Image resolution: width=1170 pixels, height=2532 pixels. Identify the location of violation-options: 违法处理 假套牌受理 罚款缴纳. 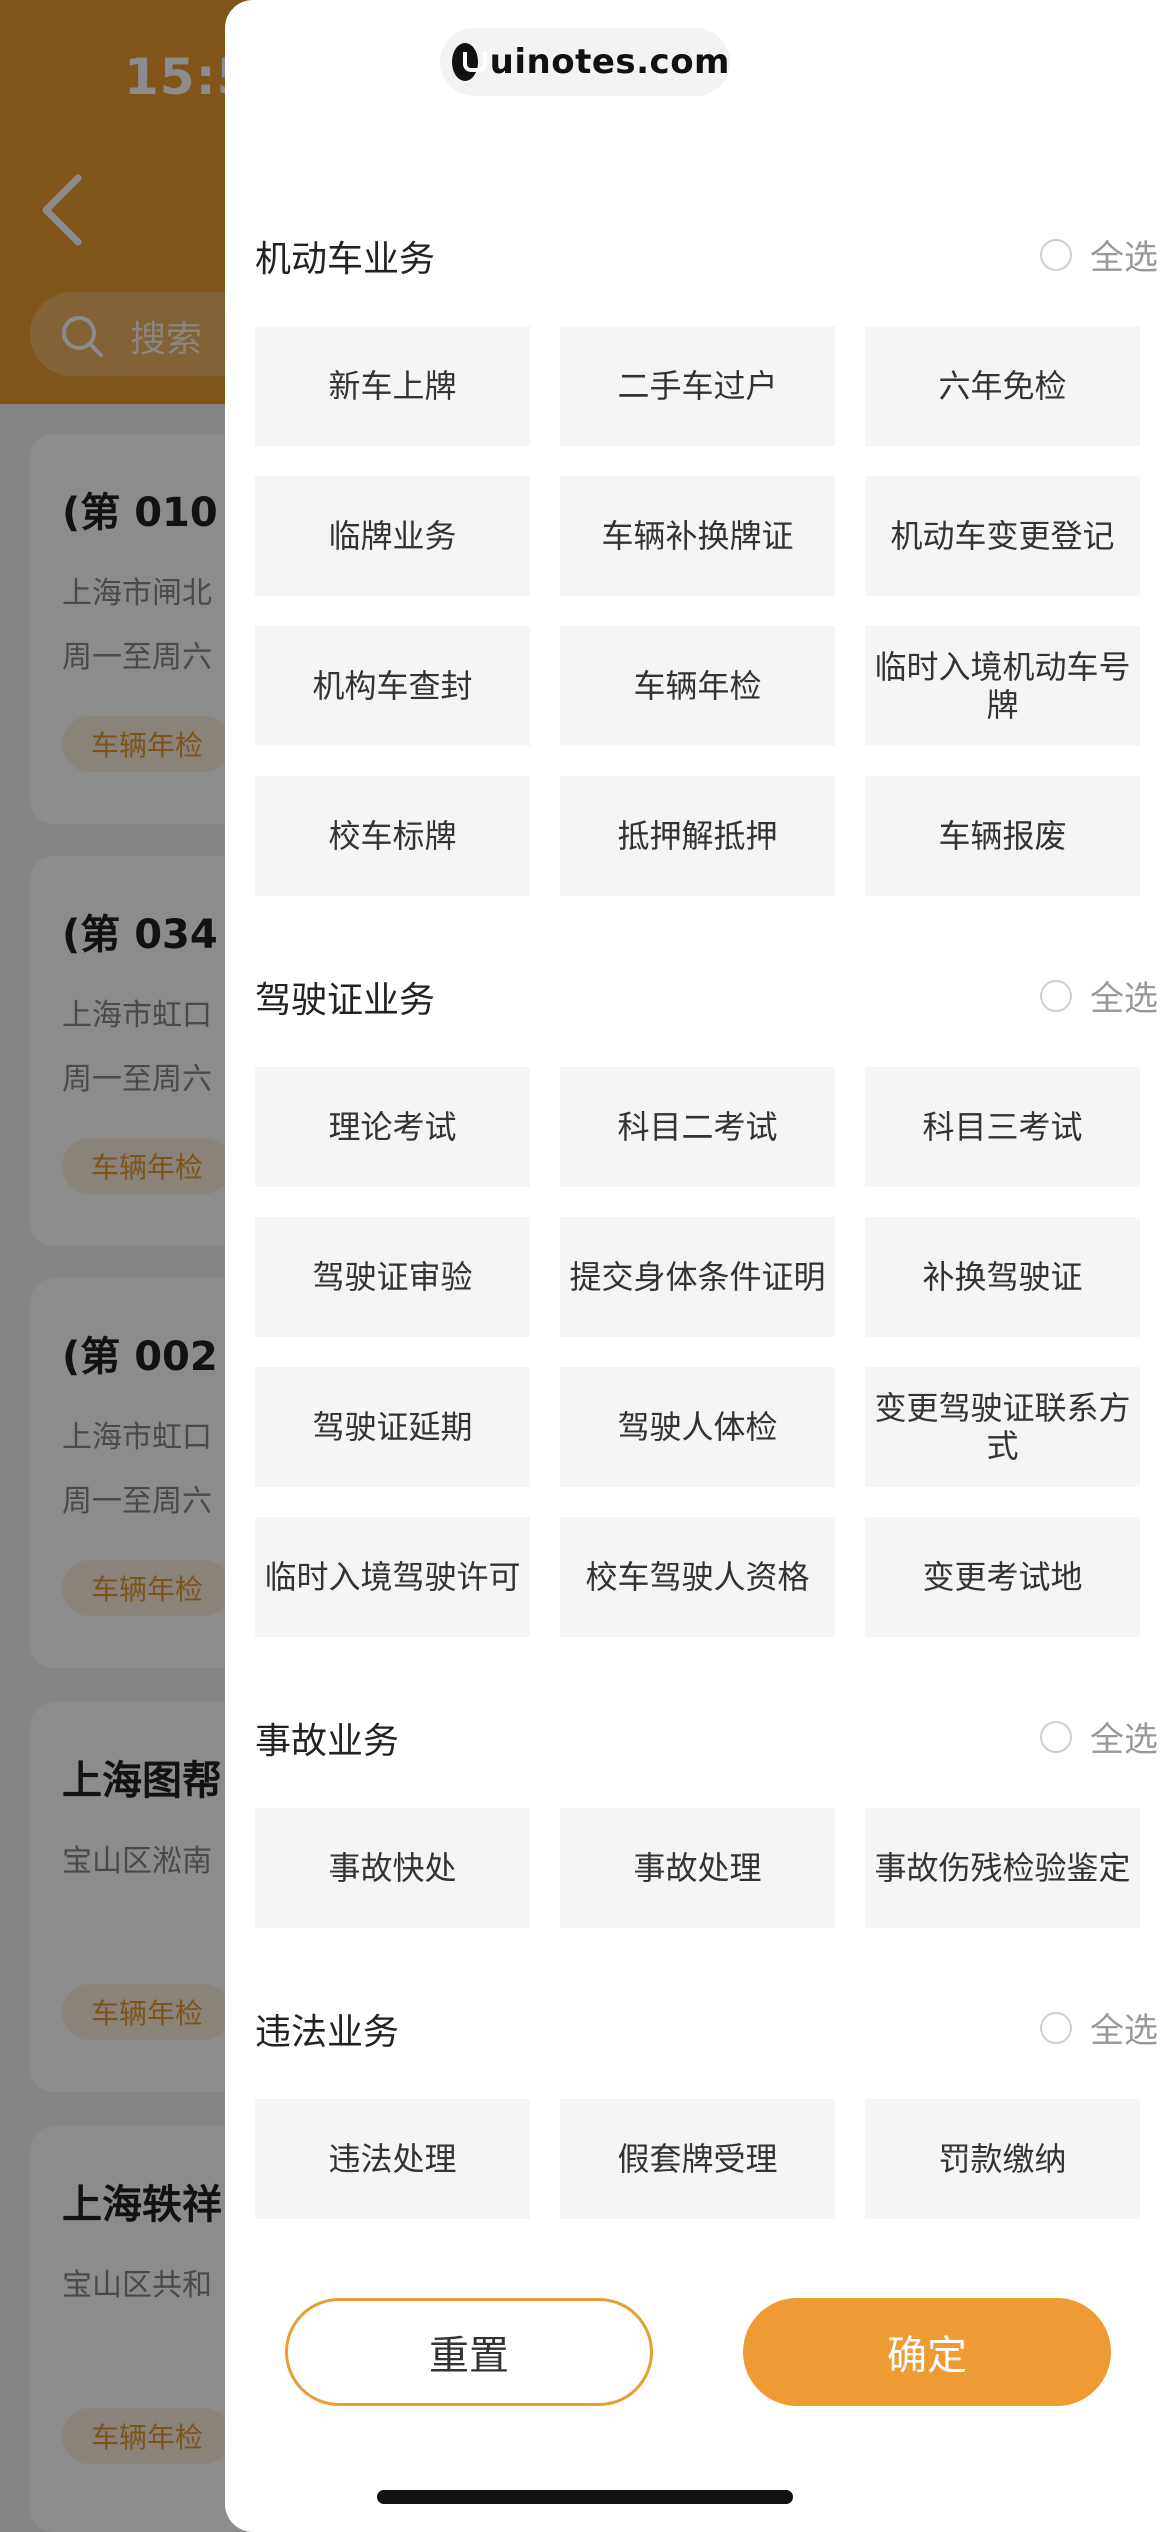
(697, 2159).